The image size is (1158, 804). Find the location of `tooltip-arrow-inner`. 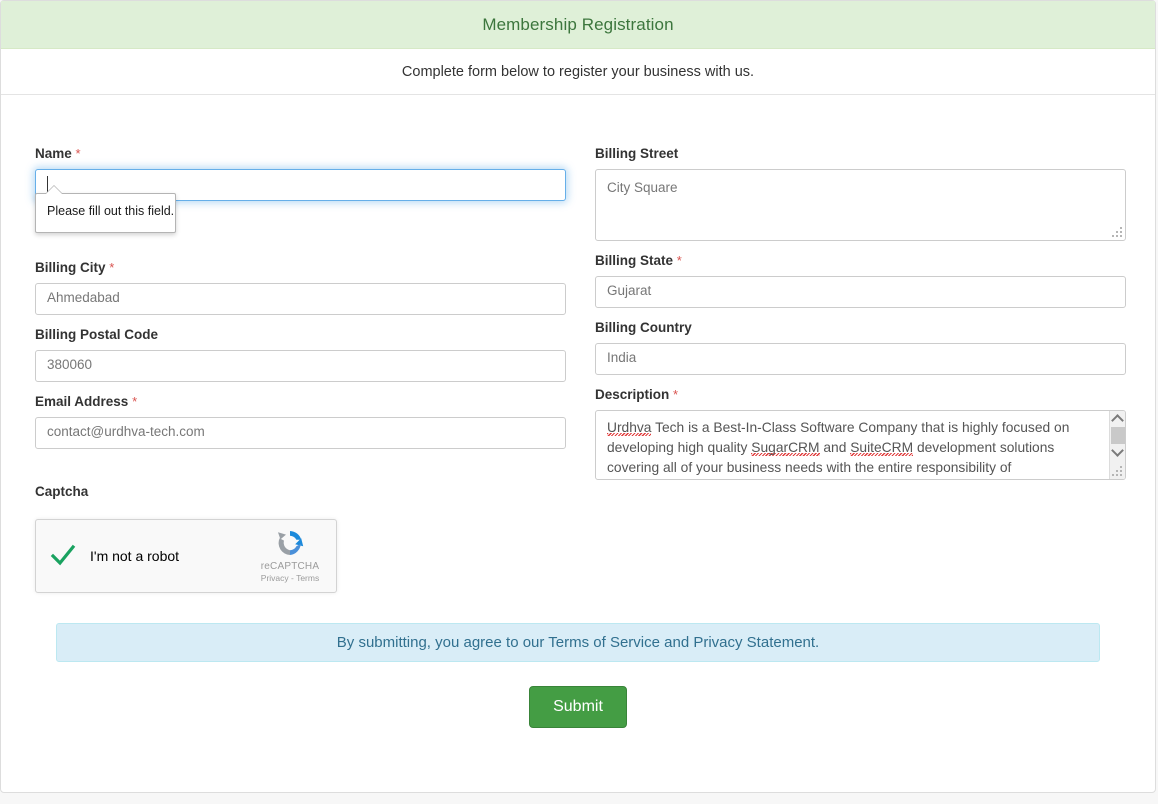

tooltip-arrow-inner is located at coordinates (54, 190).